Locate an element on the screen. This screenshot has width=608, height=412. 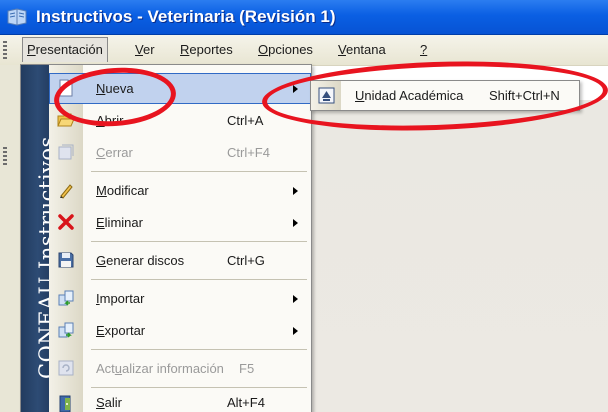
floppy-disk-icon is located at coordinates (66, 260).